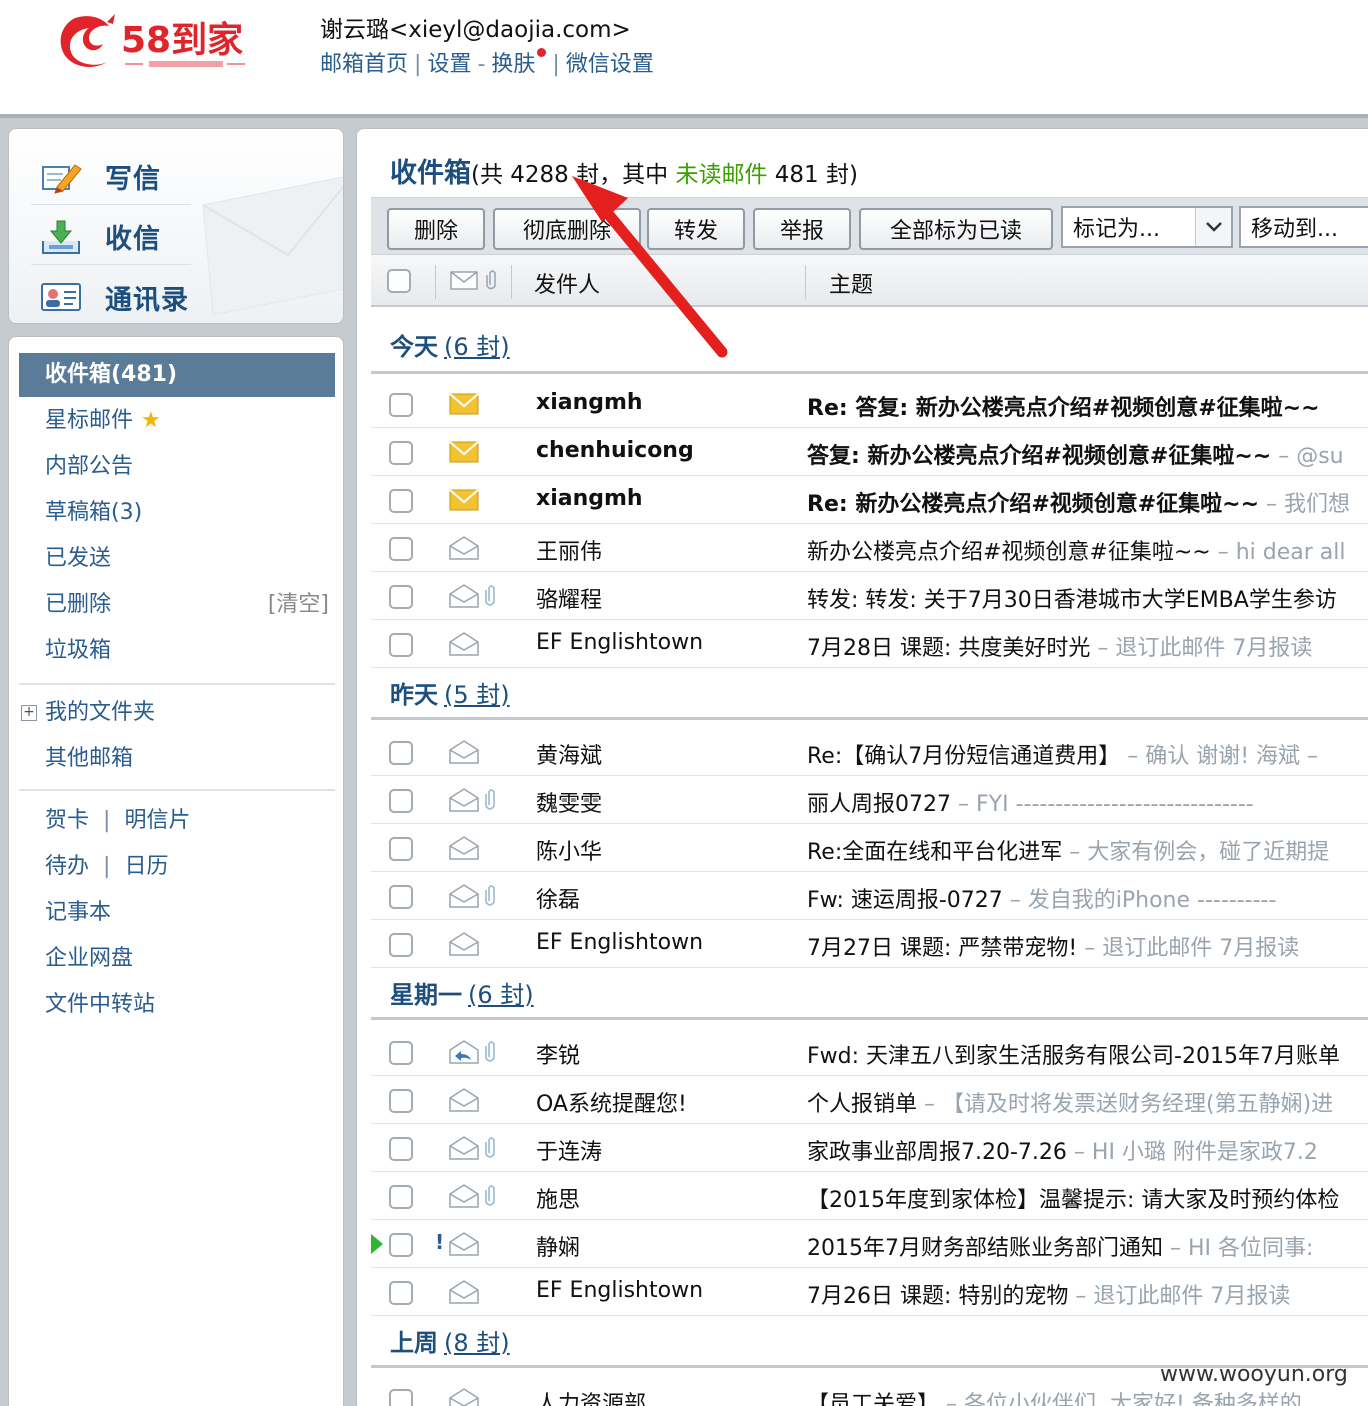 This screenshot has width=1368, height=1406. I want to click on link-card: 贺卡, so click(67, 820).